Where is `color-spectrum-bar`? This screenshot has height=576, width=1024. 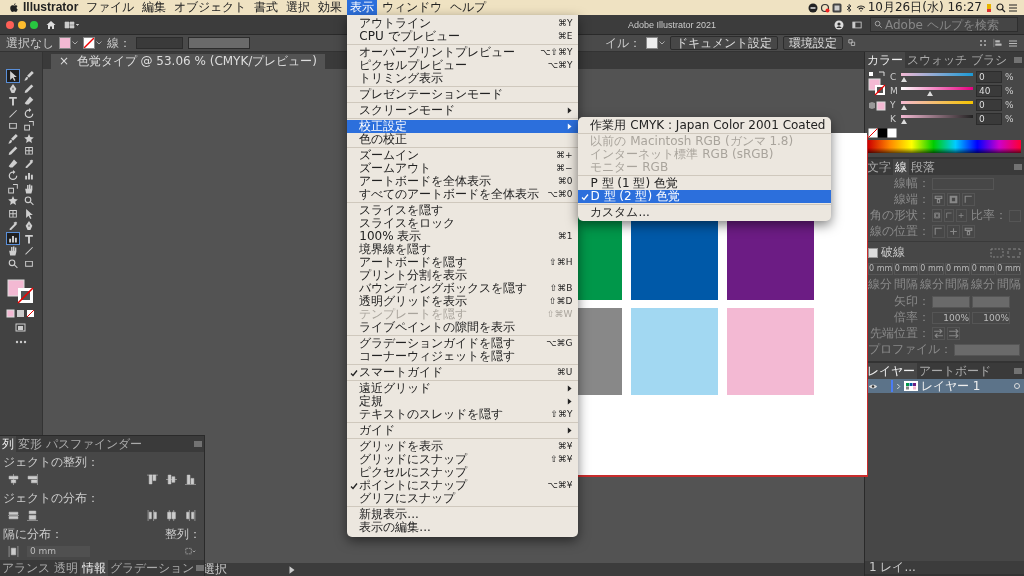
color-spectrum-bar is located at coordinates (944, 146).